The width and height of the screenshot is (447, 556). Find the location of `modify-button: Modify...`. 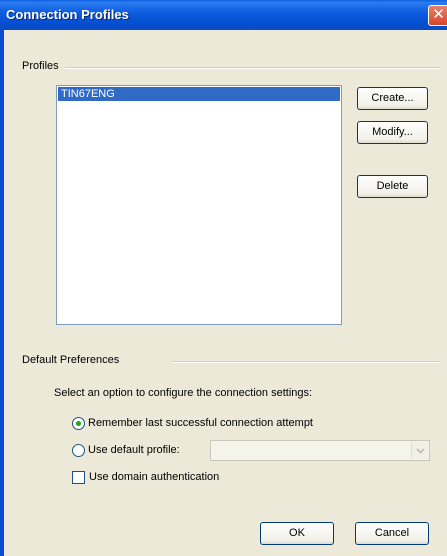

modify-button: Modify... is located at coordinates (392, 132).